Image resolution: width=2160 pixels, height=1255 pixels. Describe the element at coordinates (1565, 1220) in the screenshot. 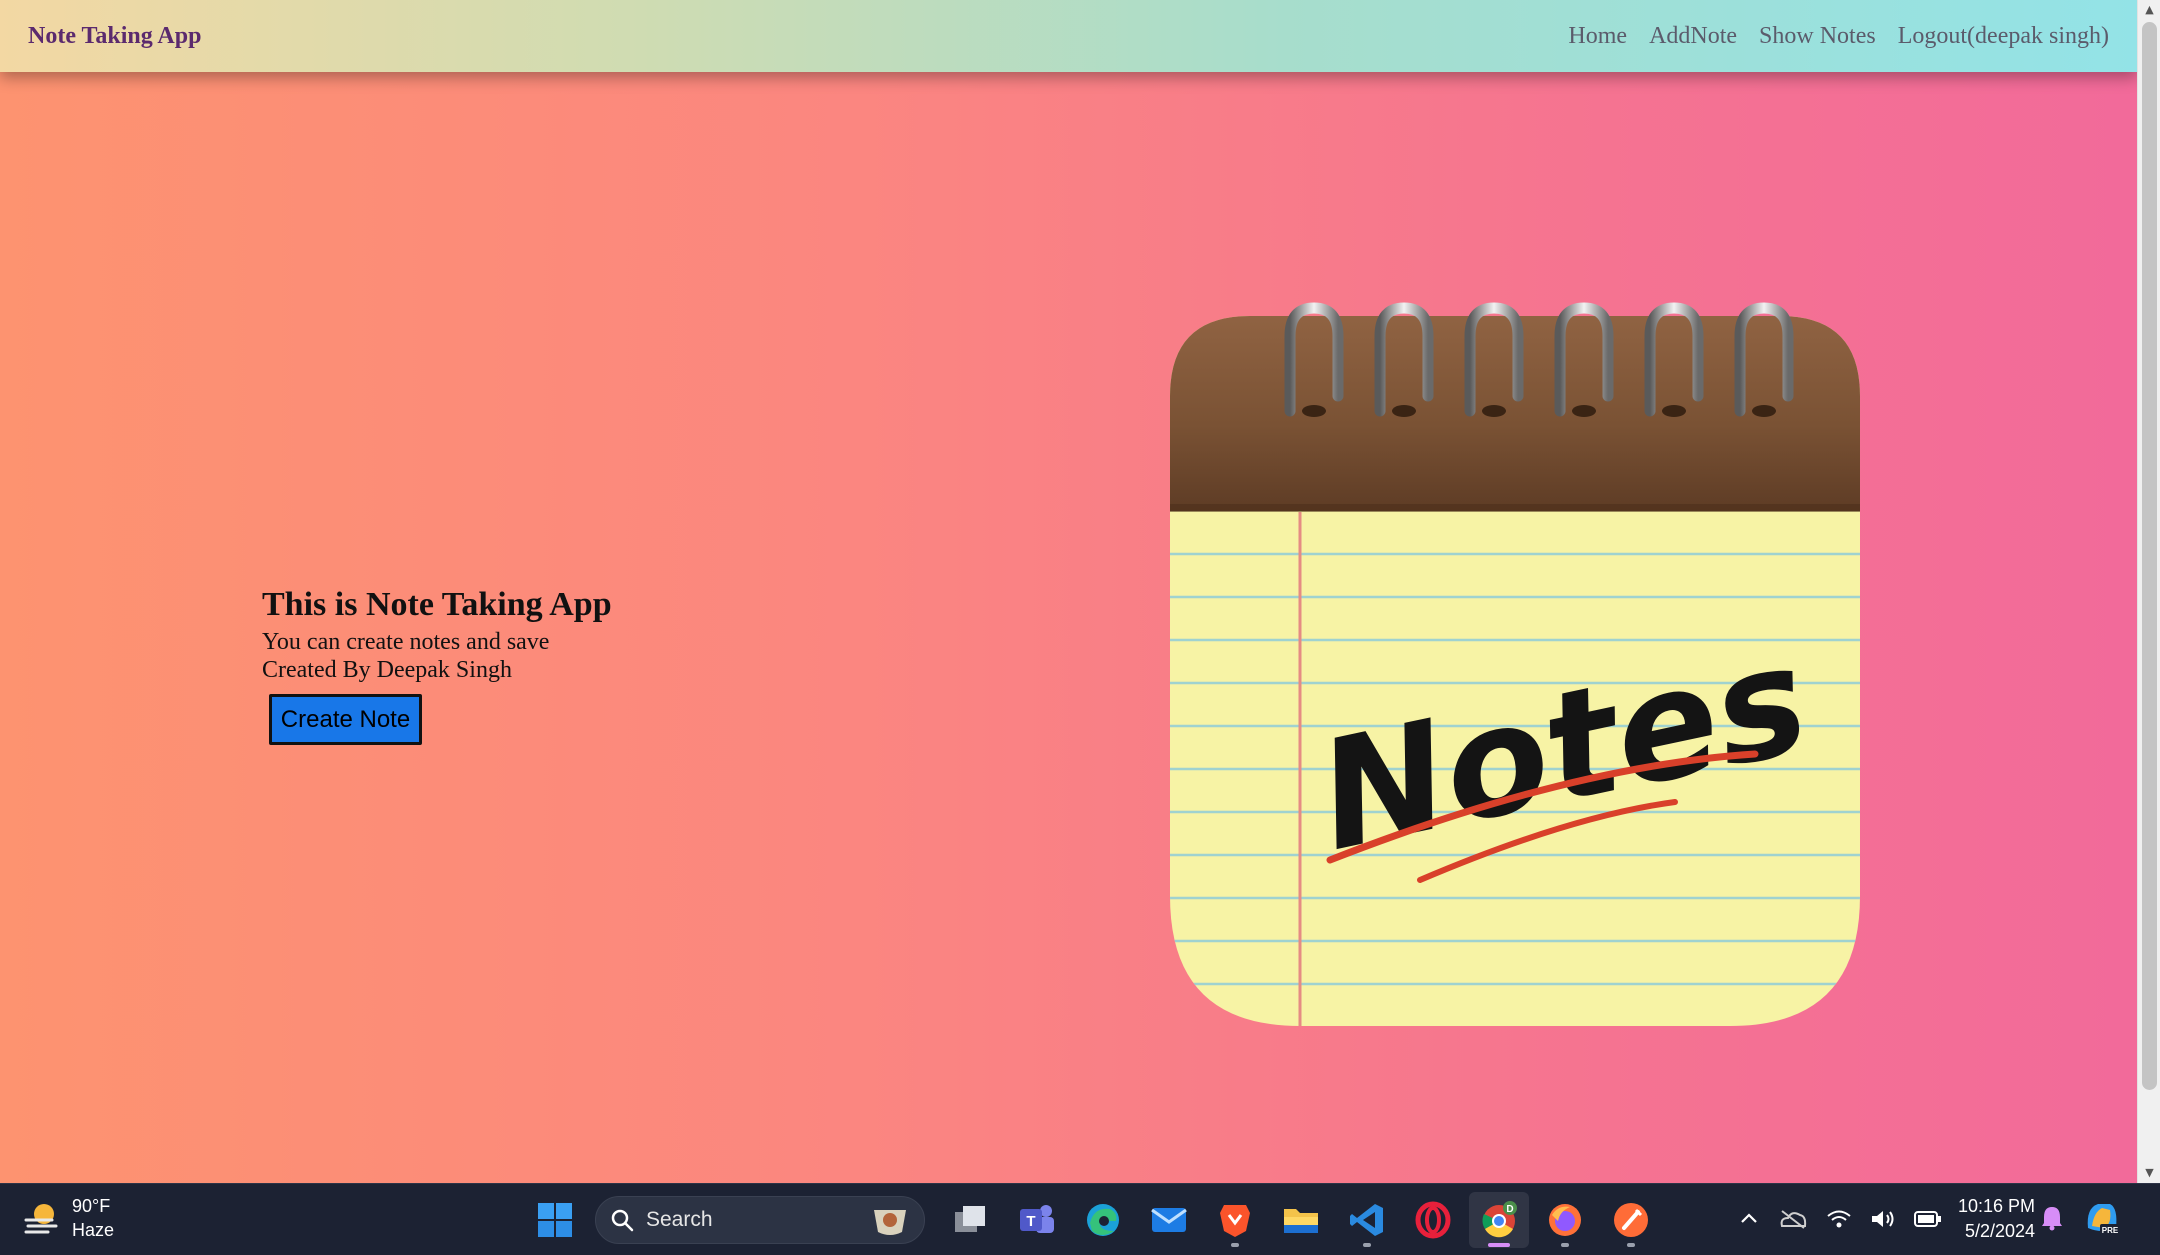

I see `firefox-icon` at that location.